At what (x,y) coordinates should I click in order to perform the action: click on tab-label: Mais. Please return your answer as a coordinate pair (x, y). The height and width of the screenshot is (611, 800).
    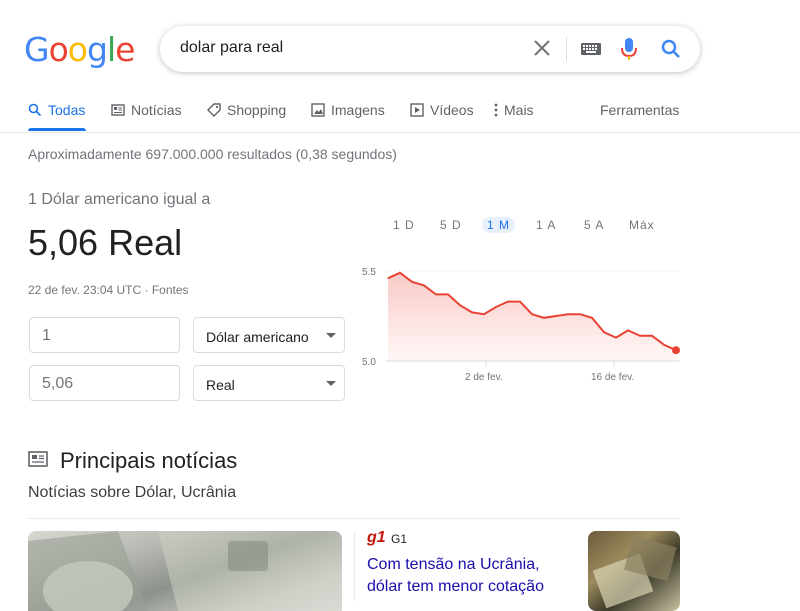
    Looking at the image, I should click on (519, 110).